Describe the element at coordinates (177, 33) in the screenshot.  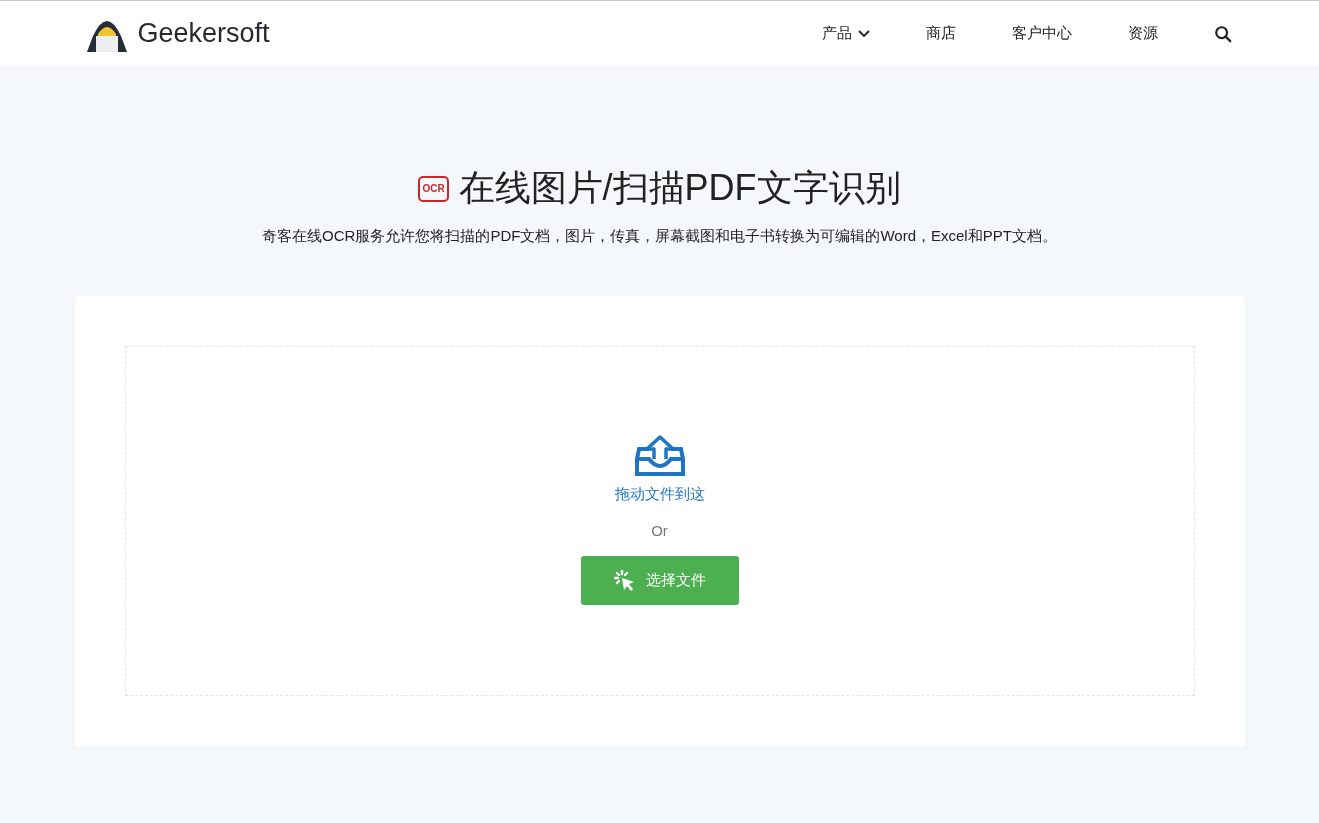
I see `brand-link: Geekersoft` at that location.